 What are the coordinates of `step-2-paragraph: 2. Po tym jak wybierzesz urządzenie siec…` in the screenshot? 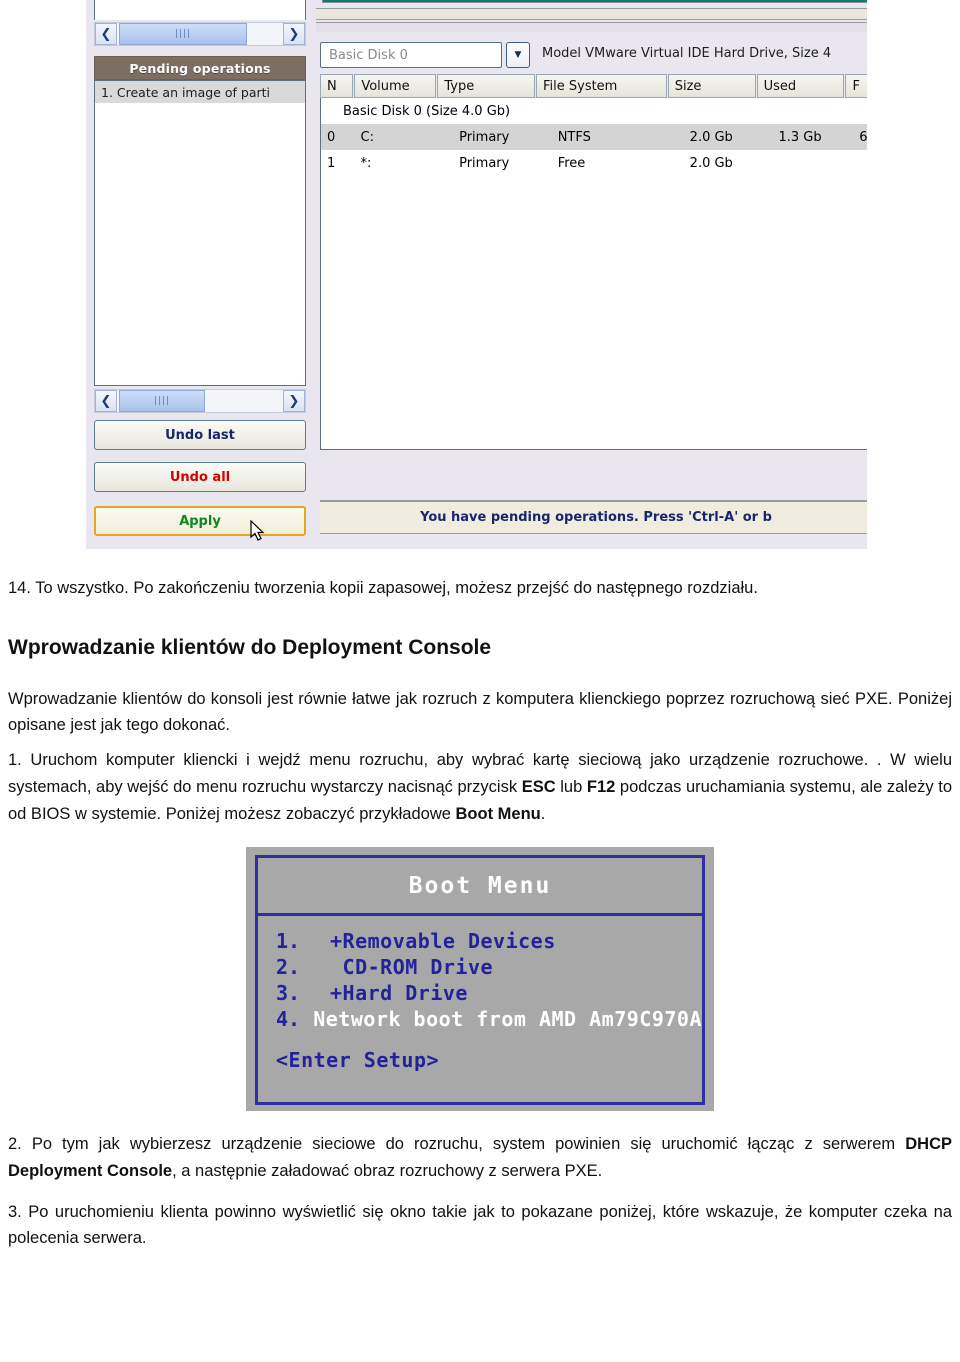 It's located at (480, 1157).